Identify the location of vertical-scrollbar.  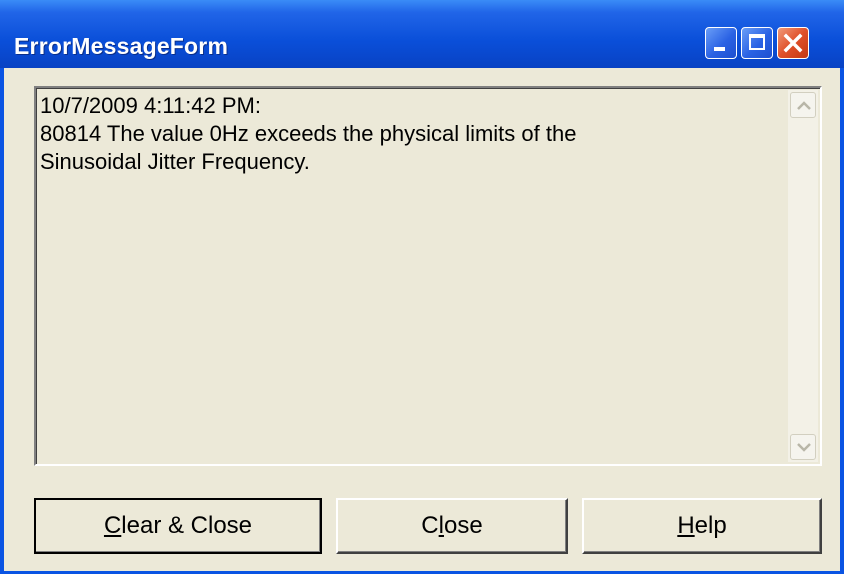
(803, 276).